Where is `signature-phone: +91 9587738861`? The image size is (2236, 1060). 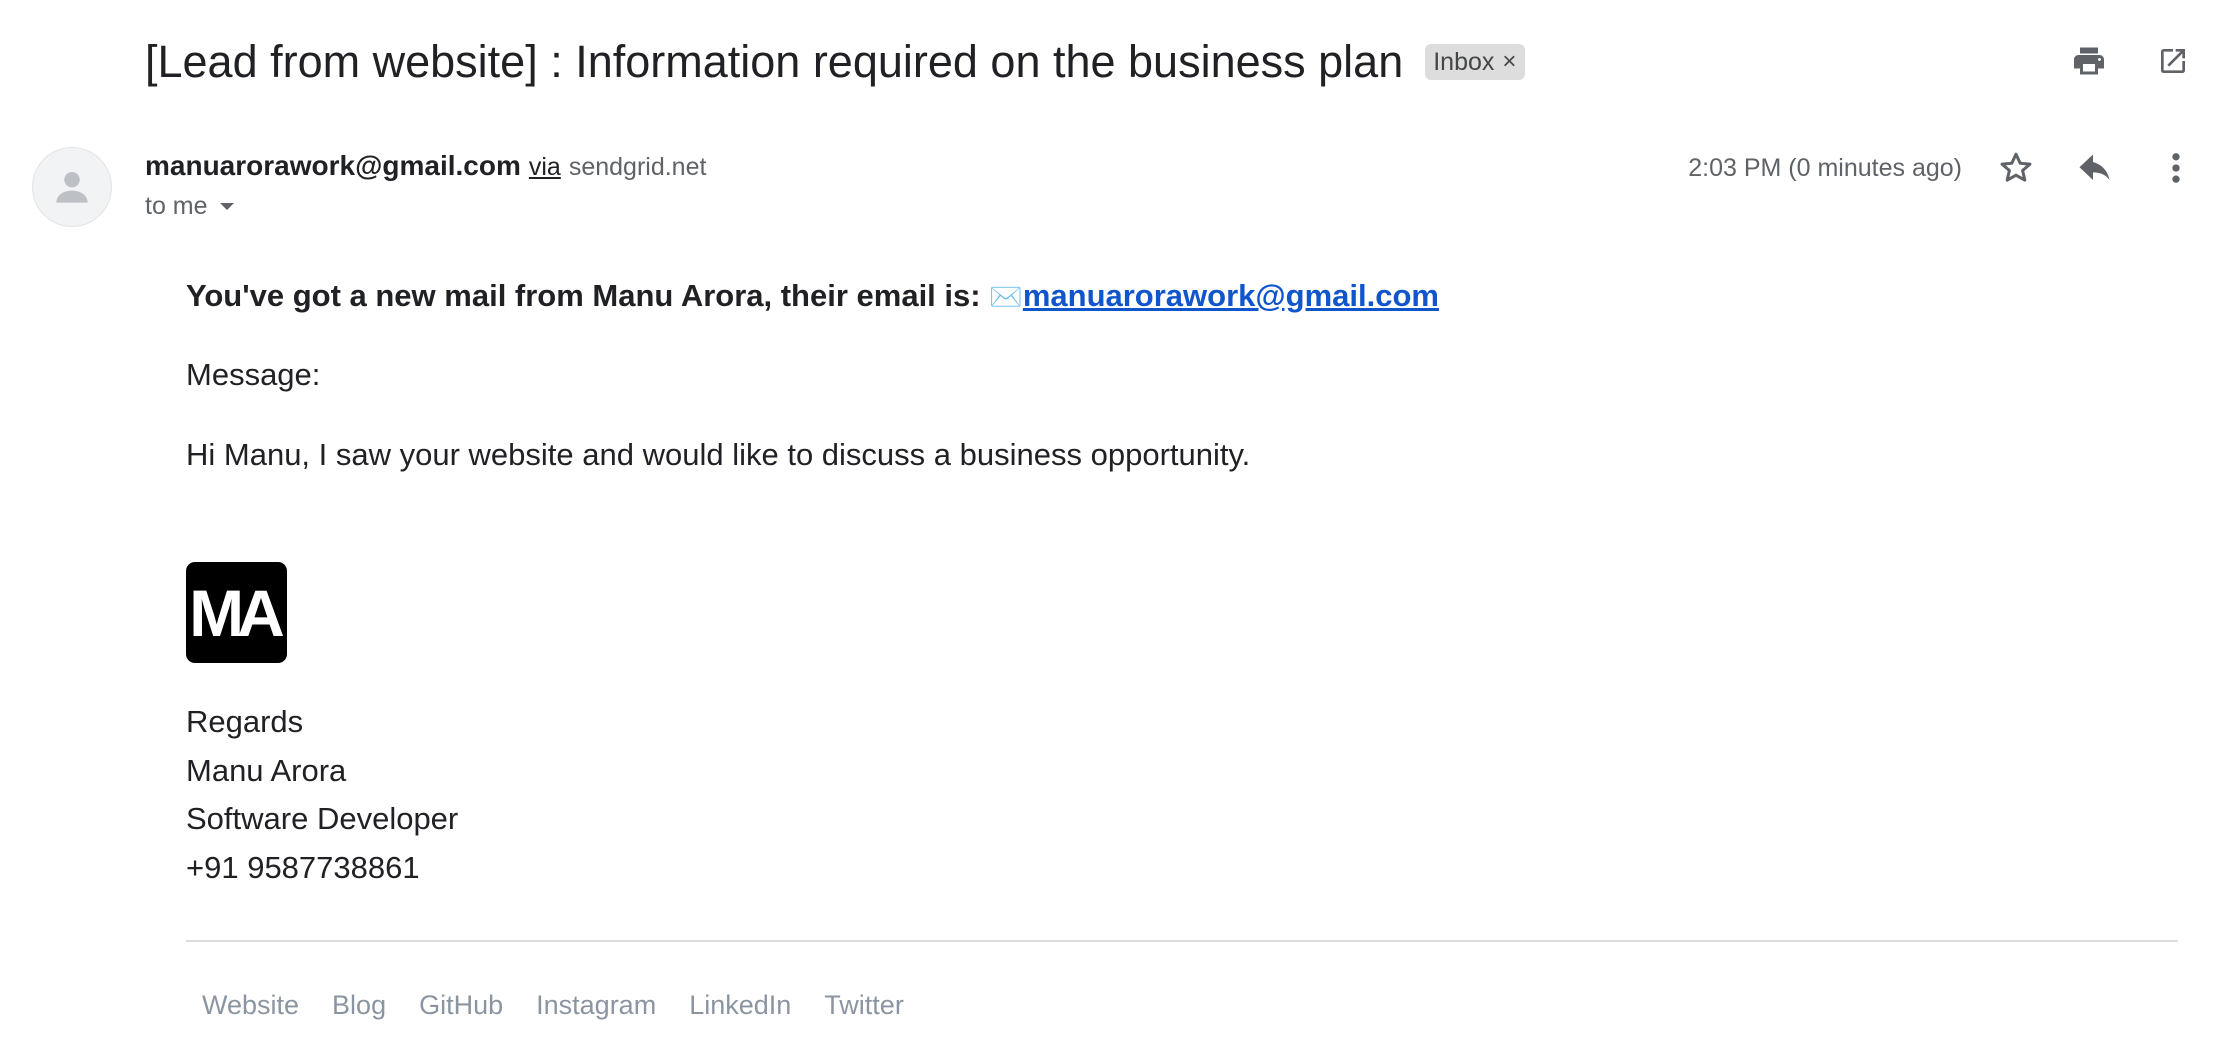
signature-phone: +91 9587738861 is located at coordinates (303, 867).